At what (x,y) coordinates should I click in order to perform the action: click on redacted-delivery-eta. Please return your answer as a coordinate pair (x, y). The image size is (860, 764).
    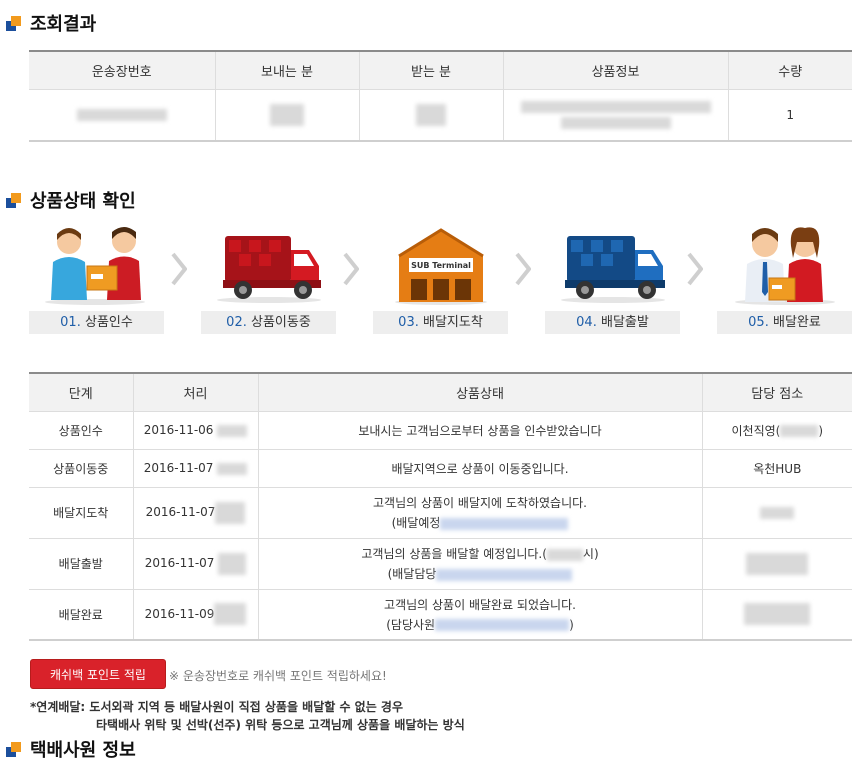
    Looking at the image, I should click on (504, 523).